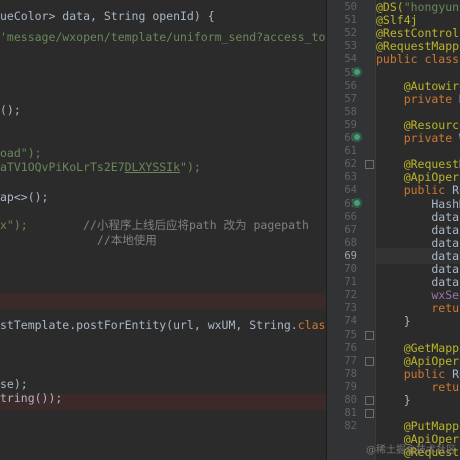 Image resolution: width=460 pixels, height=460 pixels. What do you see at coordinates (14, 384) in the screenshot?
I see `code-token: se);` at bounding box center [14, 384].